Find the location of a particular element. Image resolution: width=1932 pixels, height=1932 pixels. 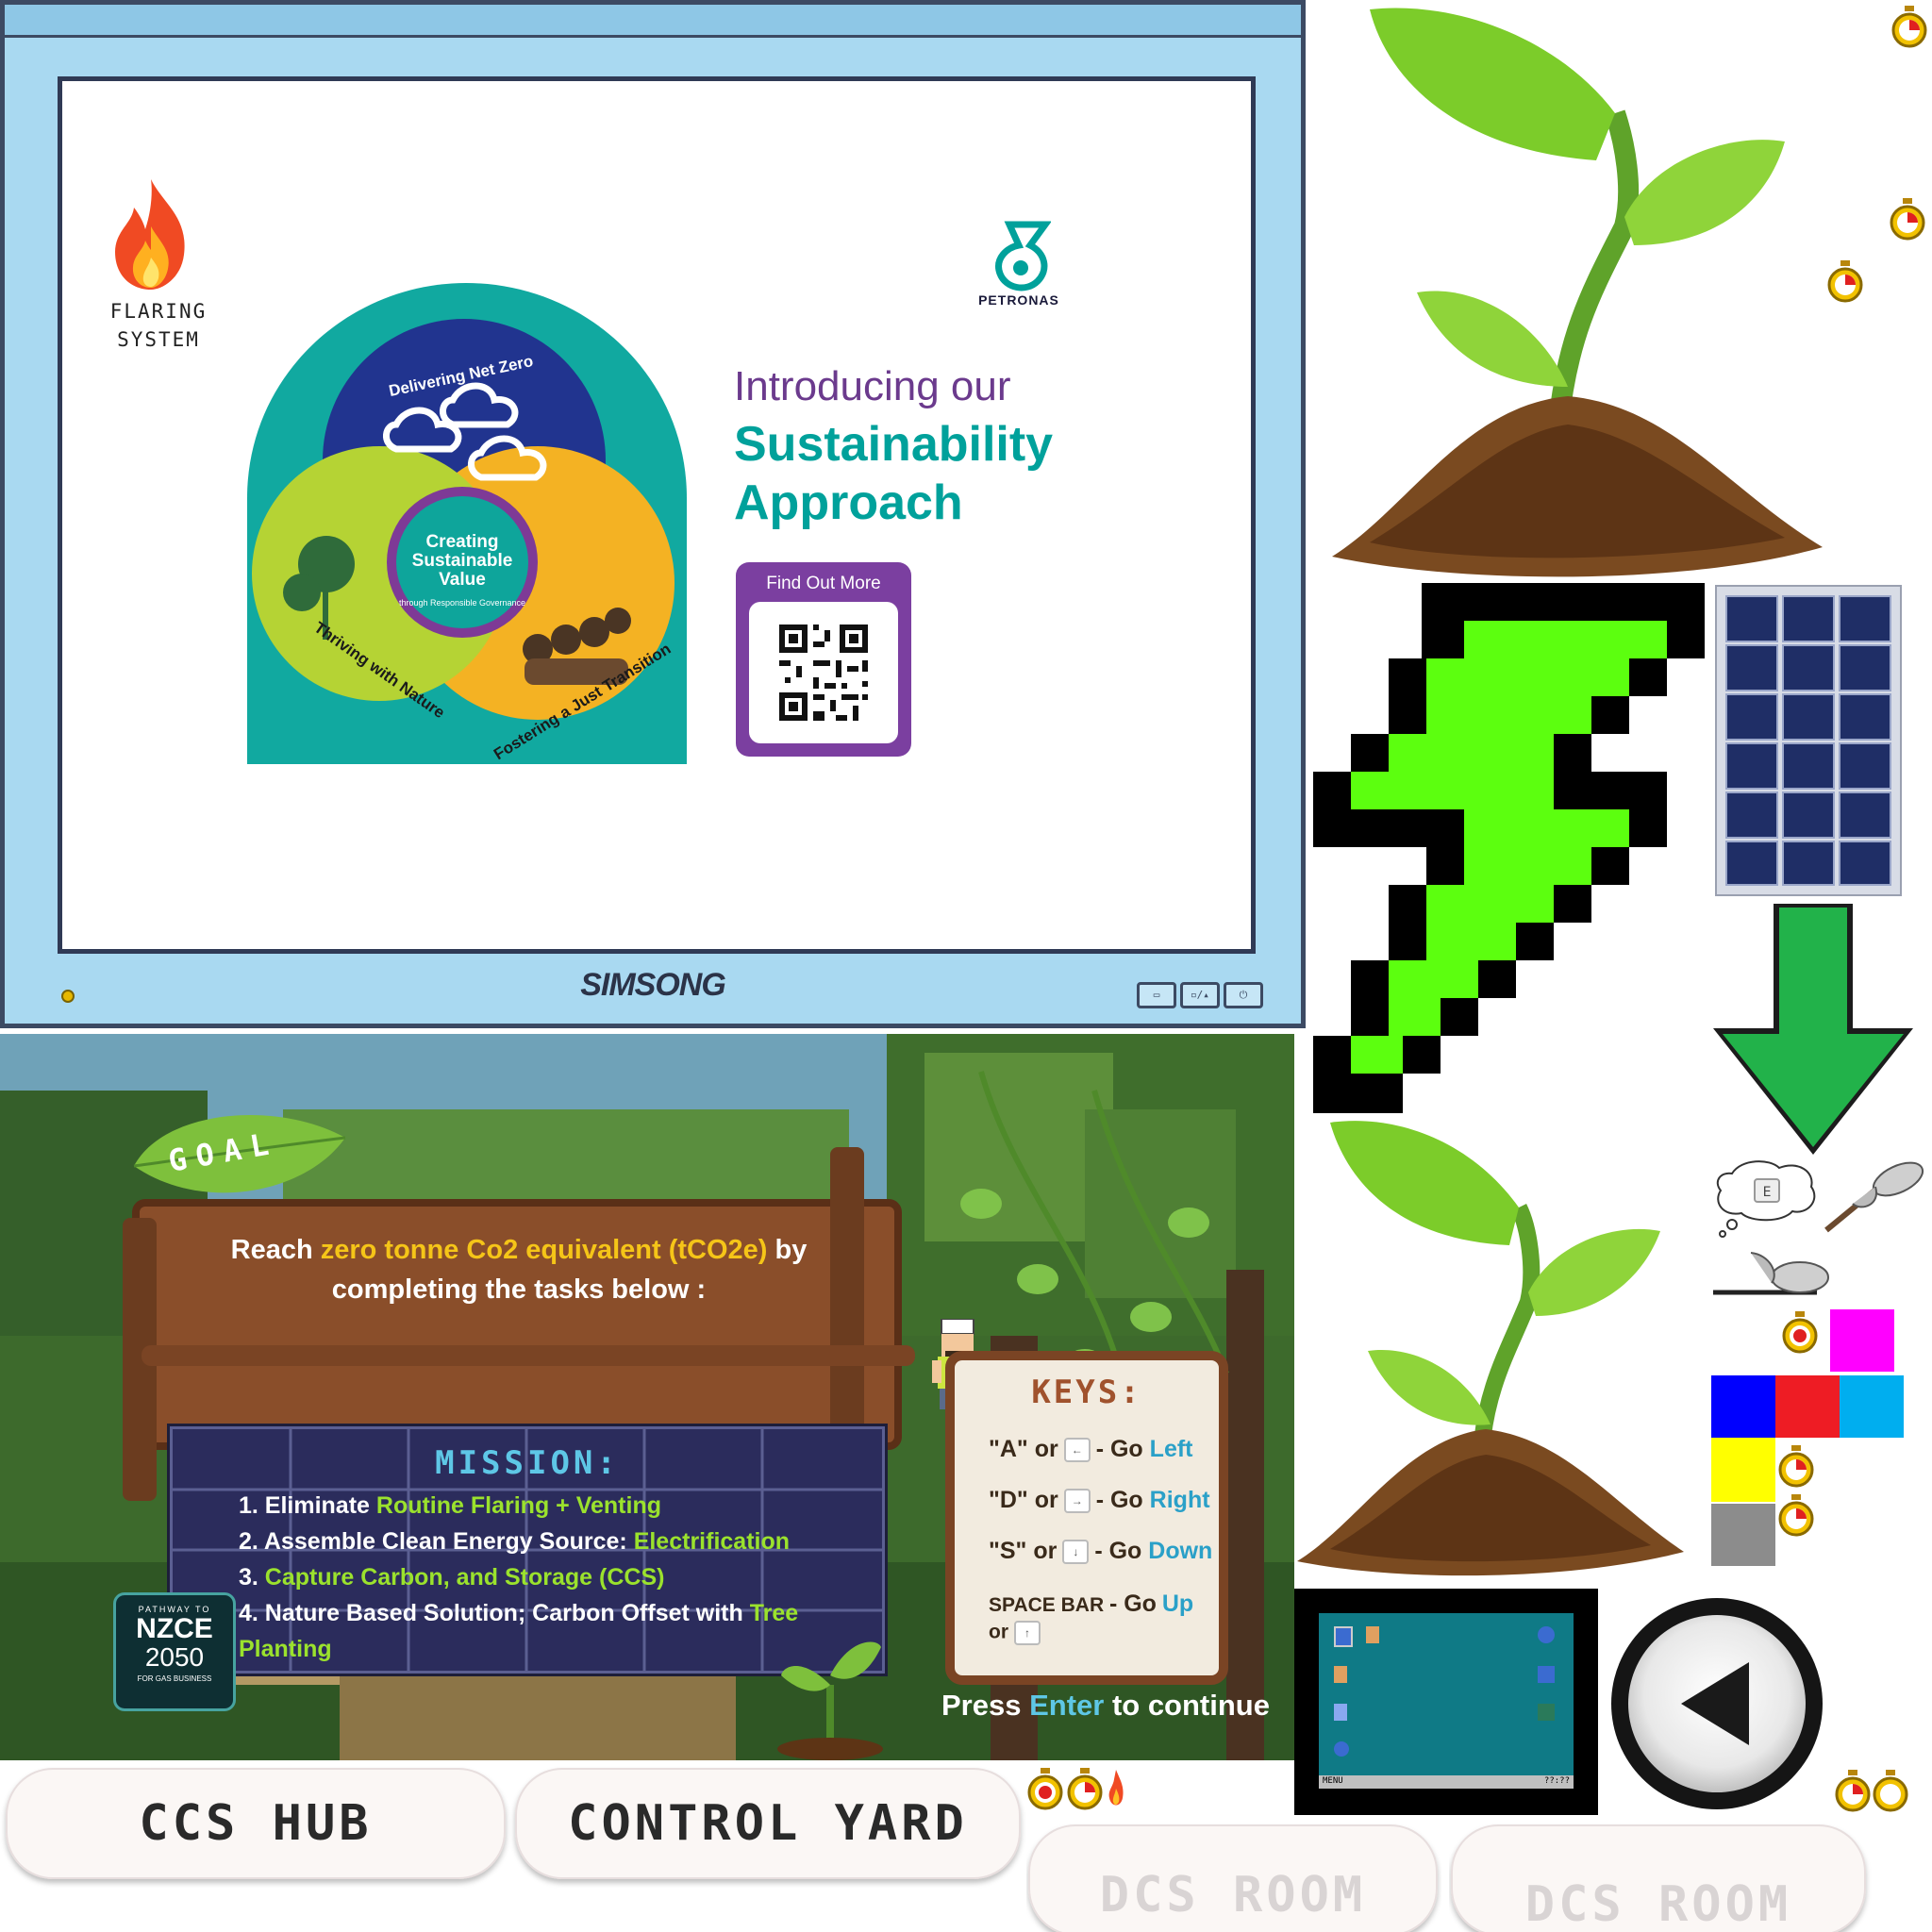

key-row-right: "D" or → - Go Right is located at coordinates (1099, 1500).